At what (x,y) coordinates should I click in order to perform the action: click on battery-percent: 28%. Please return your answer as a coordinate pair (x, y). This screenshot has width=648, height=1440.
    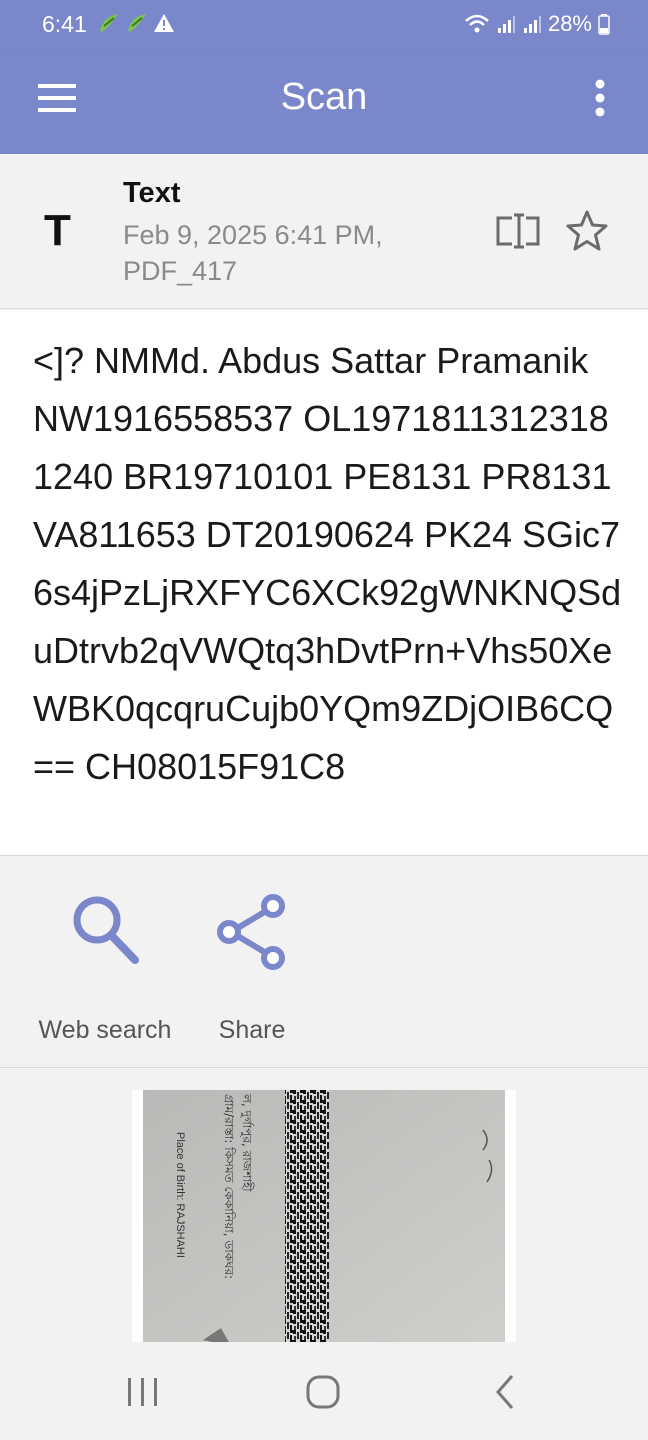
    Looking at the image, I should click on (569, 23).